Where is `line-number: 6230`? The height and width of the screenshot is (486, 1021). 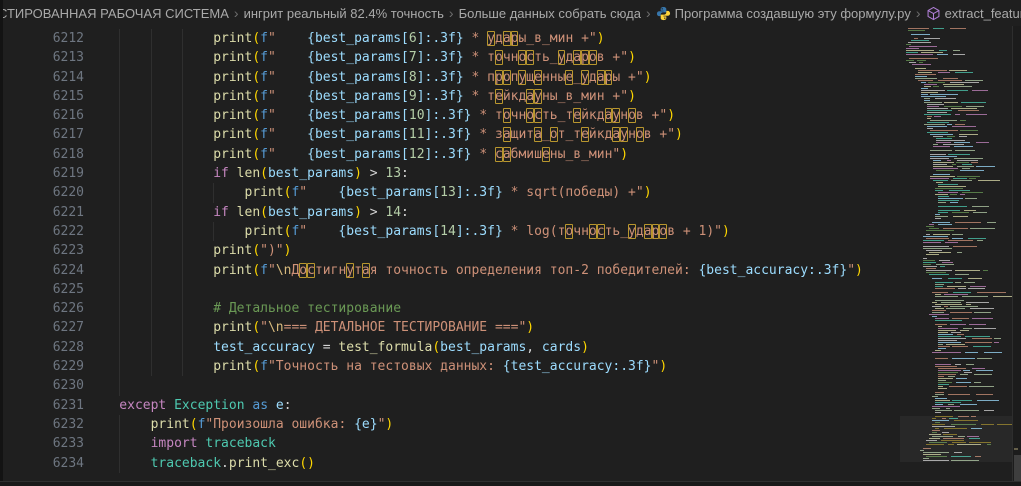 line-number: 6230 is located at coordinates (68, 386).